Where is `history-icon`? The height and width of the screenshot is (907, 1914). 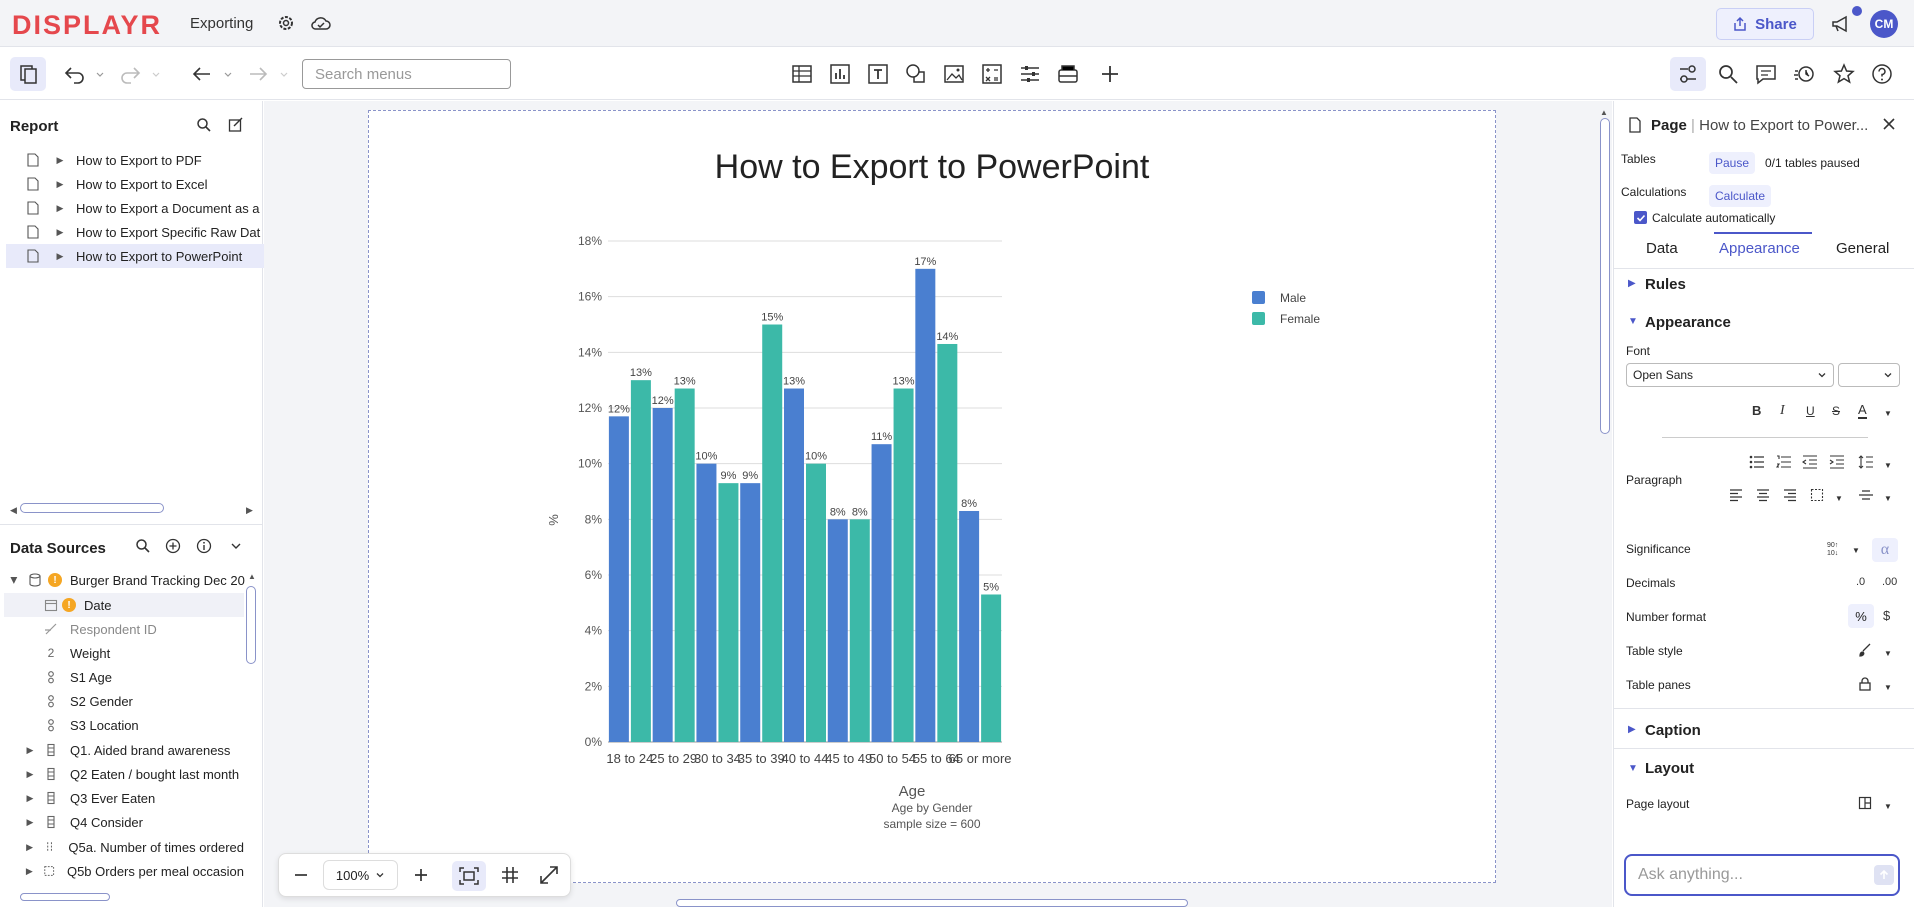
history-icon is located at coordinates (1804, 74).